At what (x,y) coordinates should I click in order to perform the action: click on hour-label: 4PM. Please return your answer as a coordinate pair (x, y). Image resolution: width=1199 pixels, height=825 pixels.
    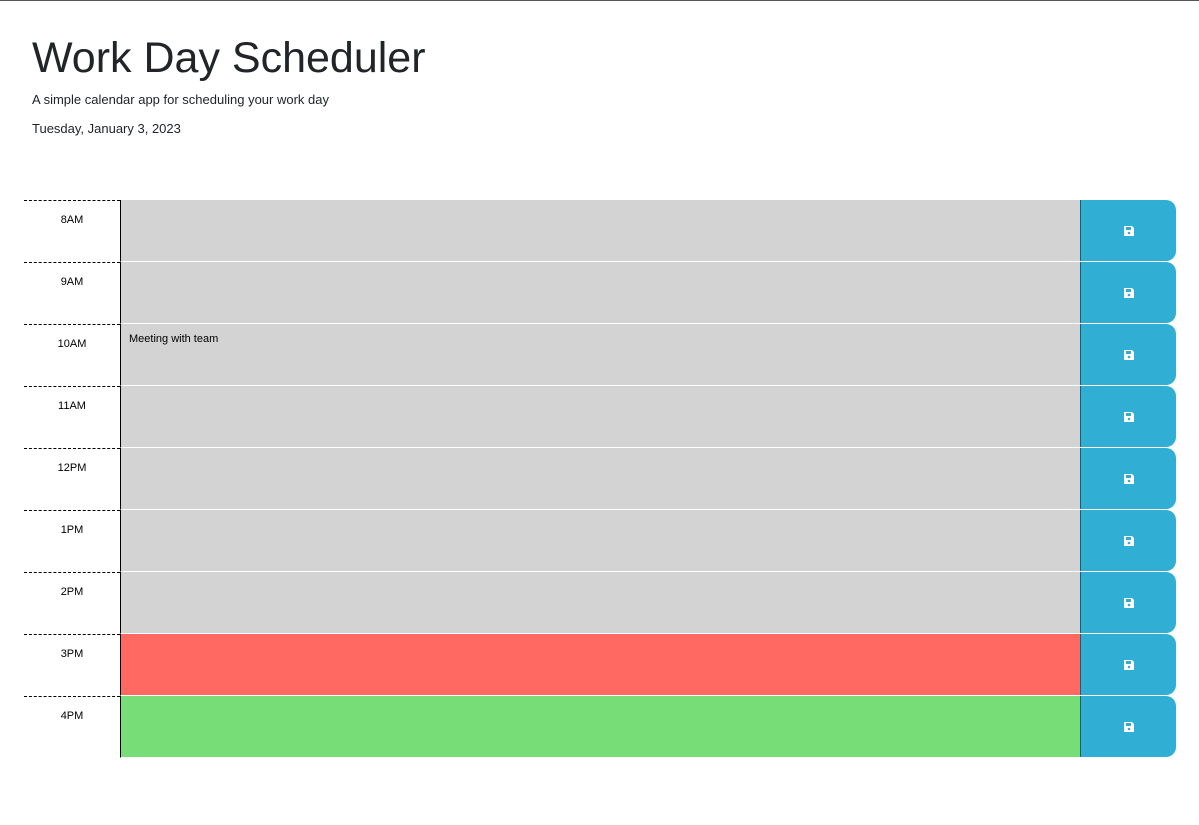
    Looking at the image, I should click on (72, 727).